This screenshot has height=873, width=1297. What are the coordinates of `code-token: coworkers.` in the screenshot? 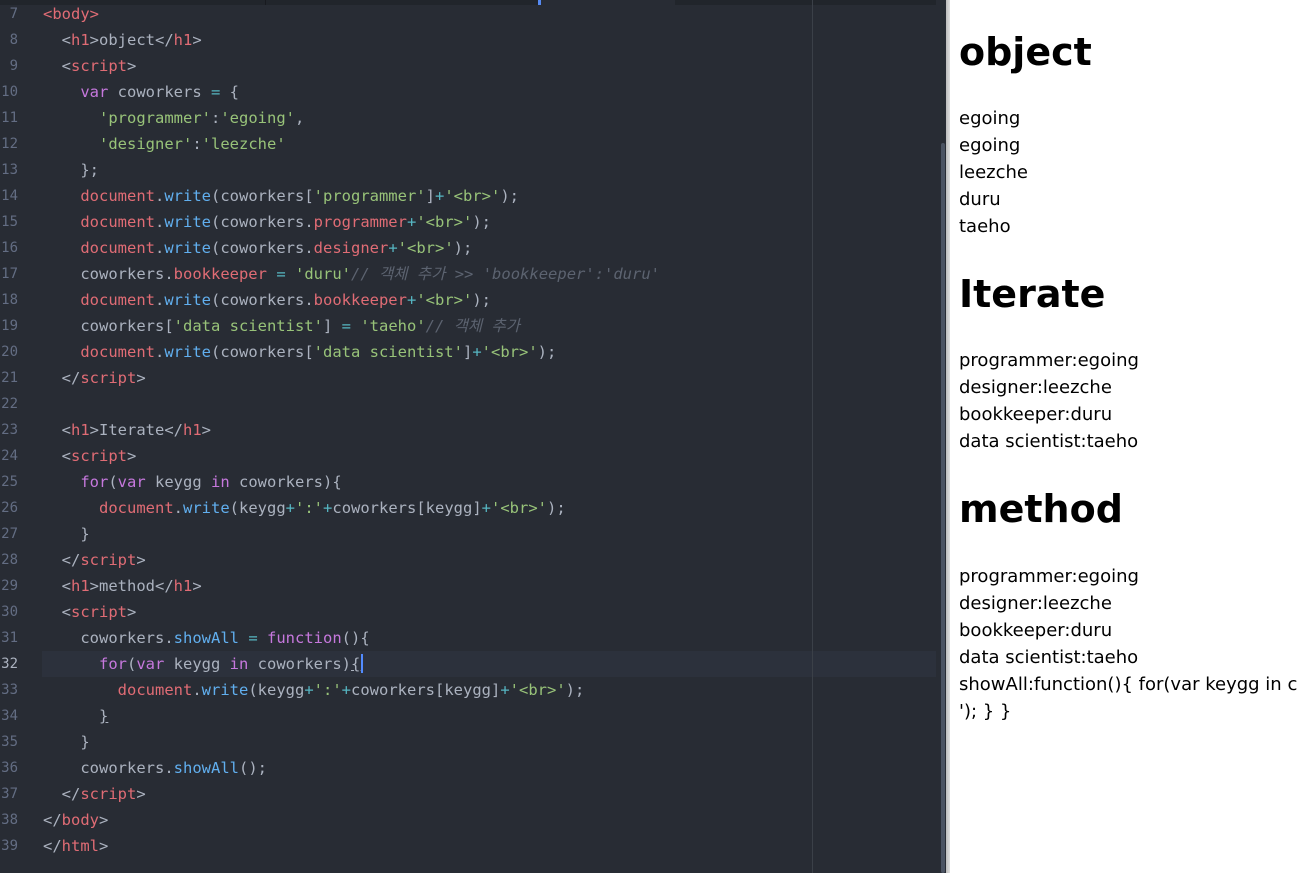 It's located at (108, 768).